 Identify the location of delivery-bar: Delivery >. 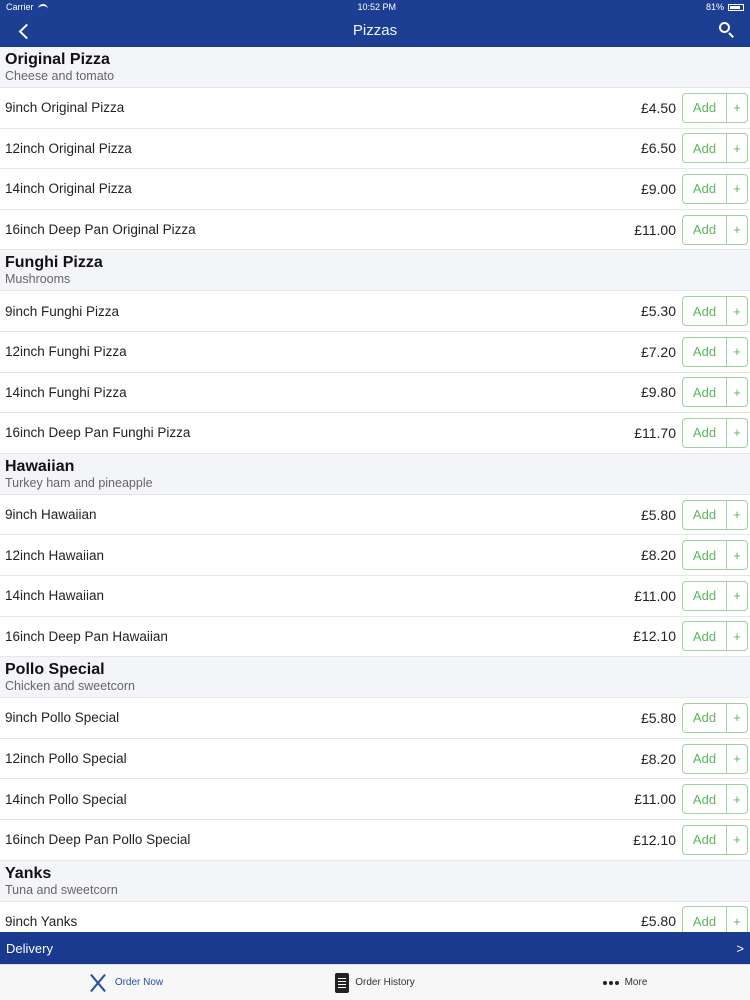
(375, 948).